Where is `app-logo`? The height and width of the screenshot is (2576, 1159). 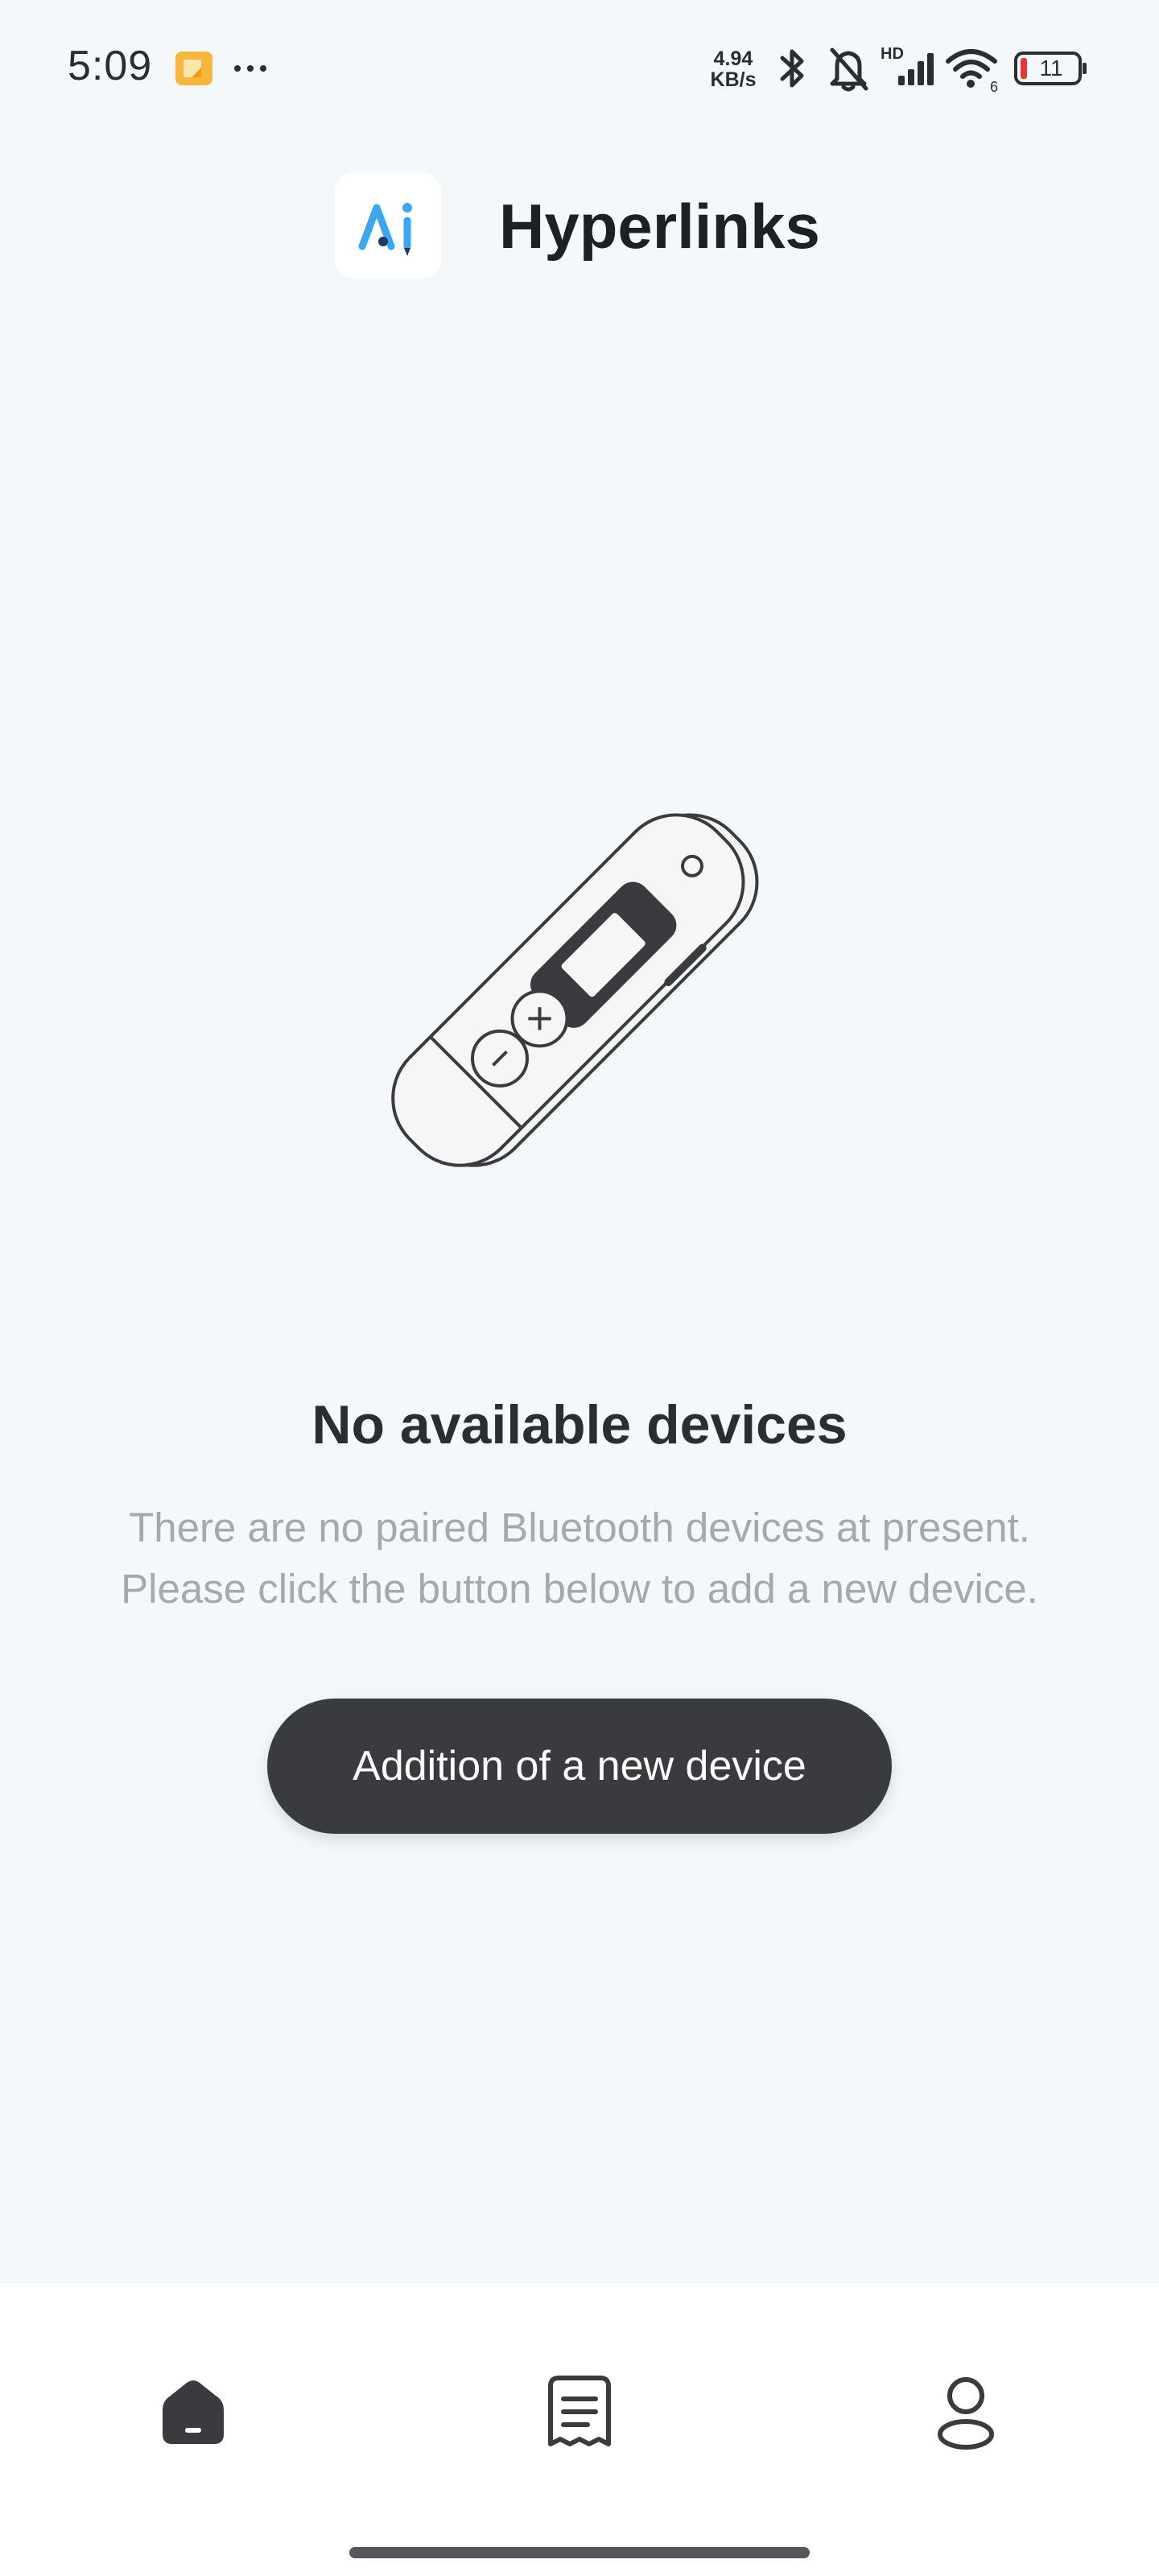 app-logo is located at coordinates (388, 225).